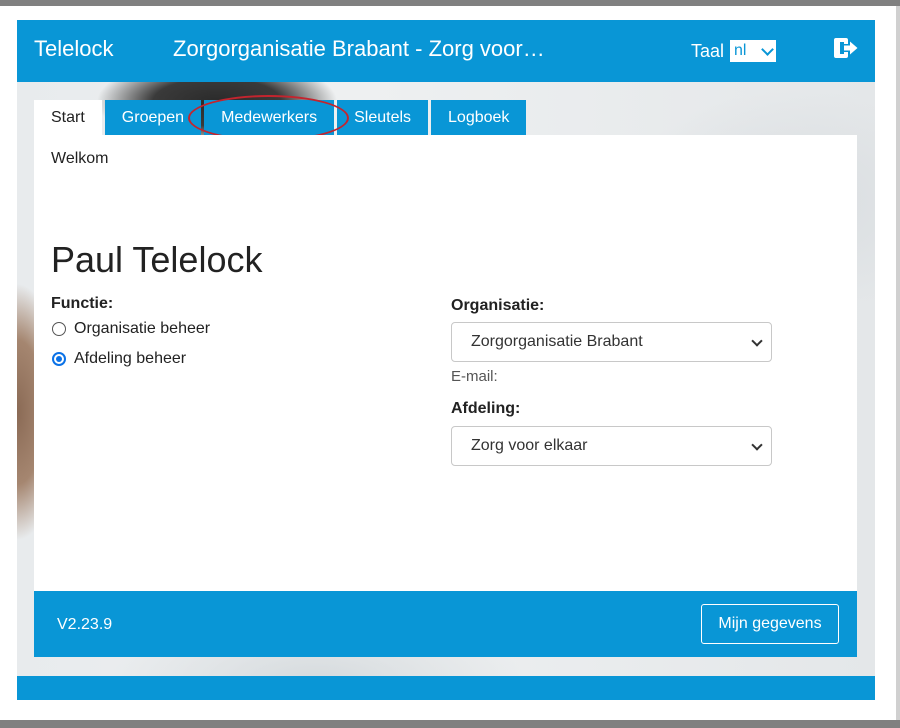 The image size is (900, 728). Describe the element at coordinates (142, 328) in the screenshot. I see `radio-label: Organisatie beheer` at that location.